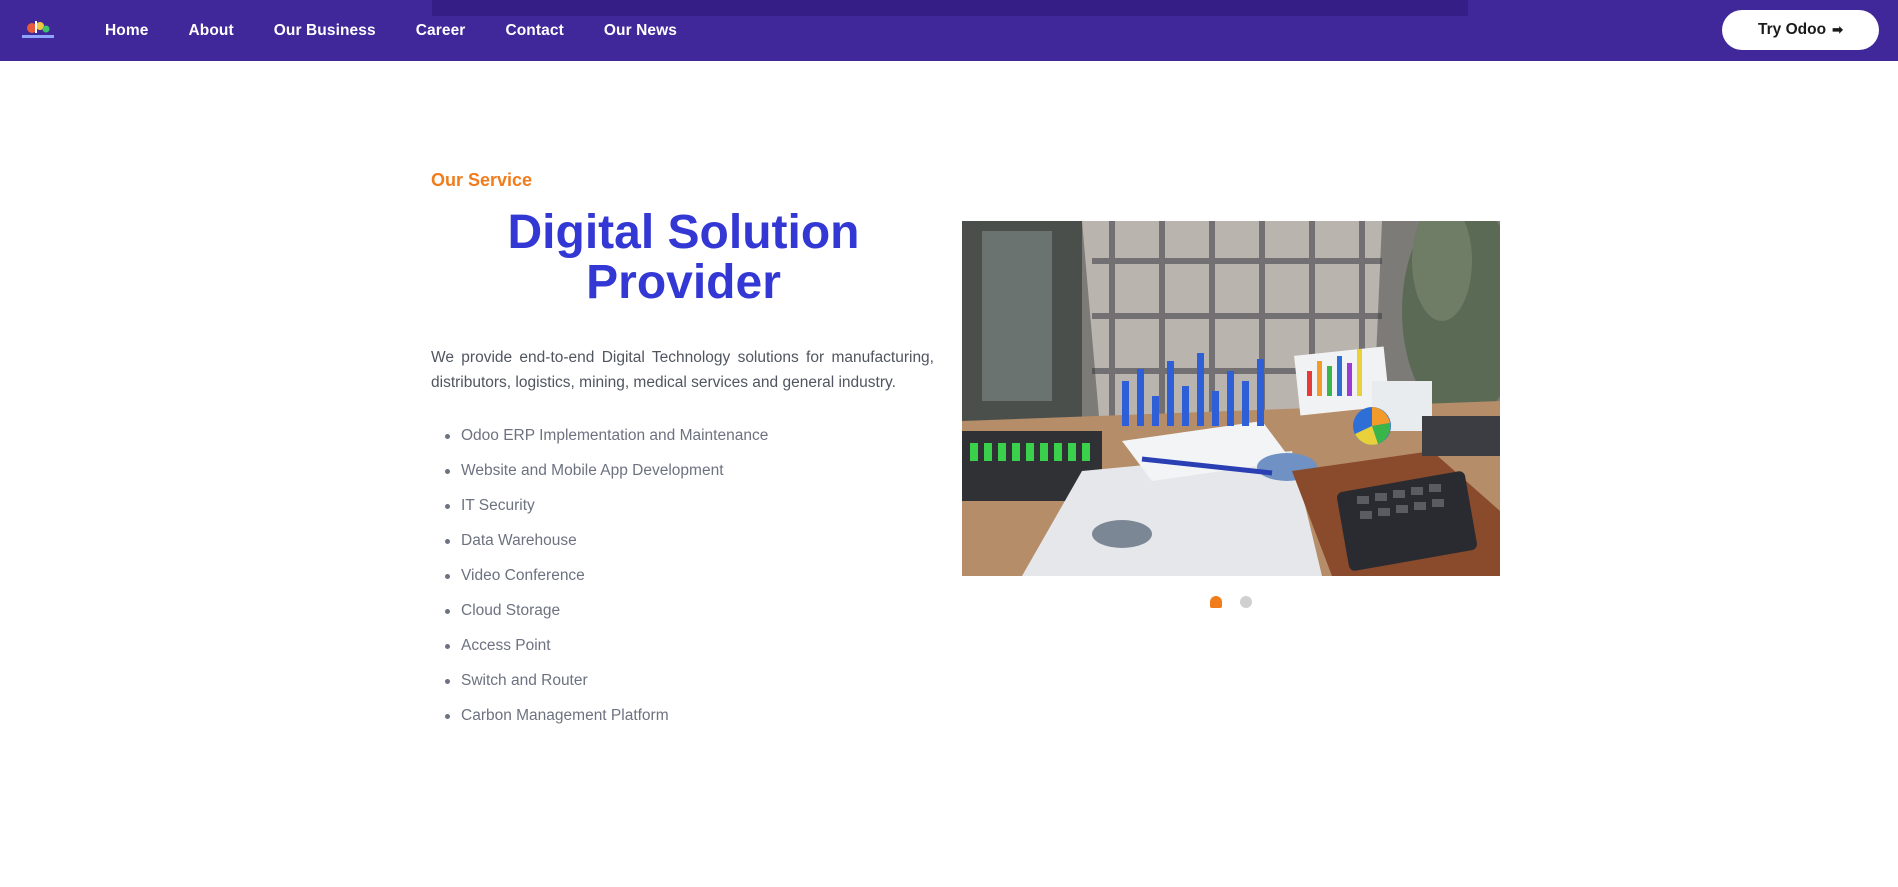 The width and height of the screenshot is (1898, 887). Describe the element at coordinates (38, 30) in the screenshot. I see `company-logo` at that location.